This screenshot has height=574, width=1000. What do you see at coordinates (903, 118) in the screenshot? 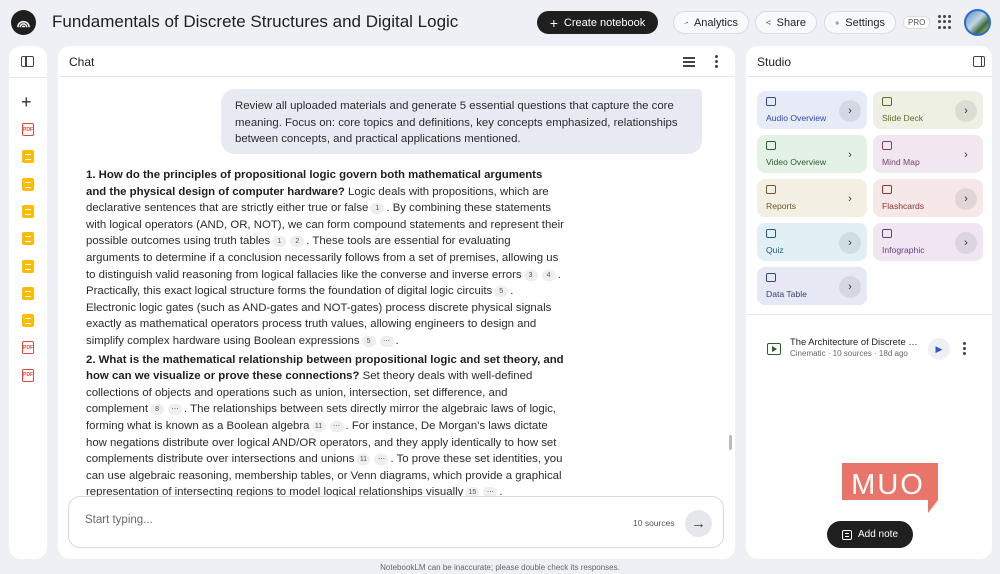
I see `studio-tile-label: Slide Deck` at bounding box center [903, 118].